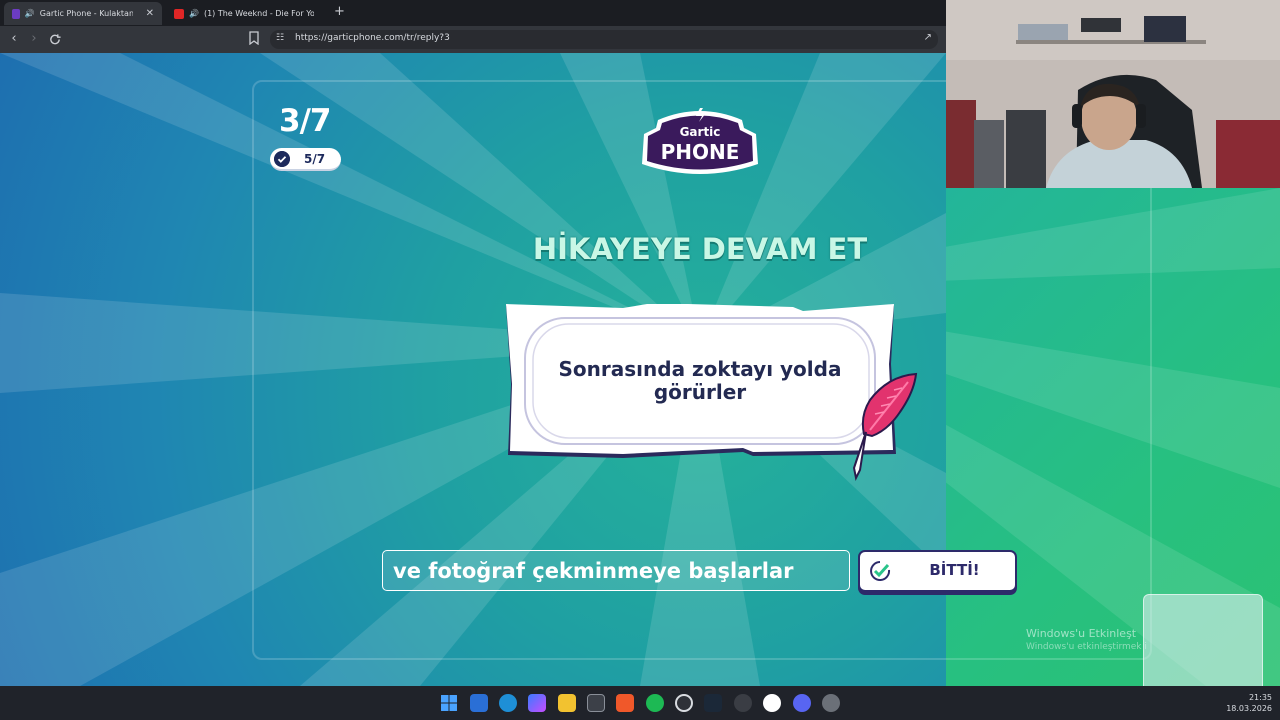  Describe the element at coordinates (885, 427) in the screenshot. I see `quill-feather-icon` at that location.